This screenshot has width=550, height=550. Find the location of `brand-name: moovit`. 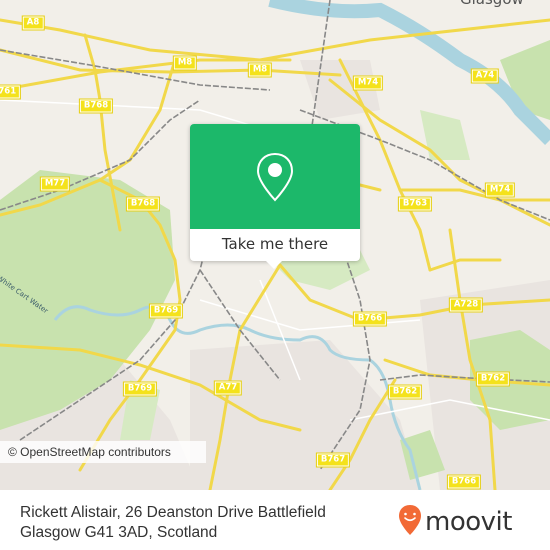

brand-name: moovit is located at coordinates (468, 522).